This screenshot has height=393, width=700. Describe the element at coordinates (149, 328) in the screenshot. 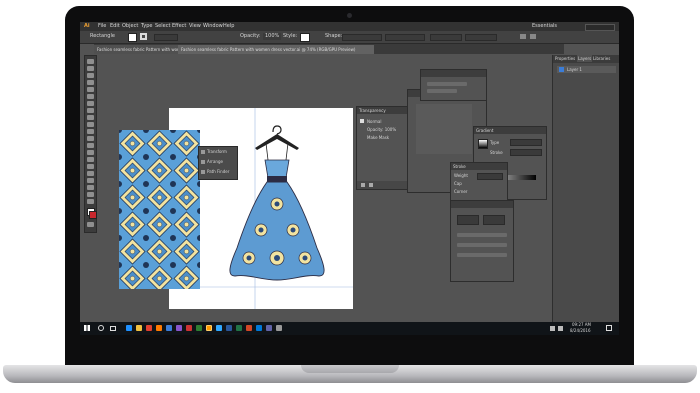

I see `chrome-icon` at that location.